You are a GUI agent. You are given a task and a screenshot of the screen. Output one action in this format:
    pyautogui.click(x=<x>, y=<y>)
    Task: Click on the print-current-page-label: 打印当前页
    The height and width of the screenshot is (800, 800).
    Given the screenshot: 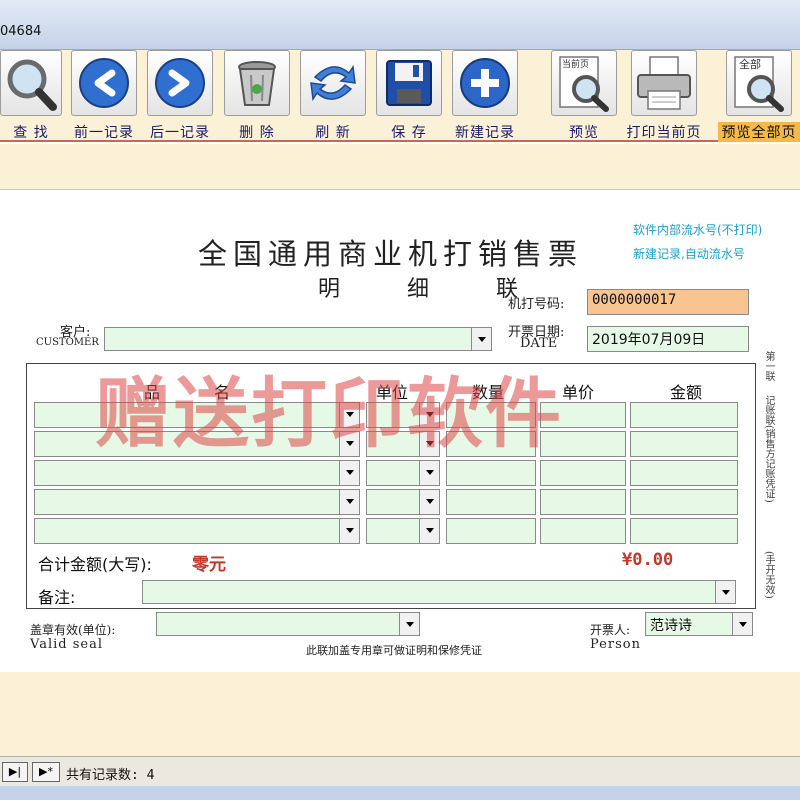 What is the action you would take?
    pyautogui.click(x=664, y=133)
    